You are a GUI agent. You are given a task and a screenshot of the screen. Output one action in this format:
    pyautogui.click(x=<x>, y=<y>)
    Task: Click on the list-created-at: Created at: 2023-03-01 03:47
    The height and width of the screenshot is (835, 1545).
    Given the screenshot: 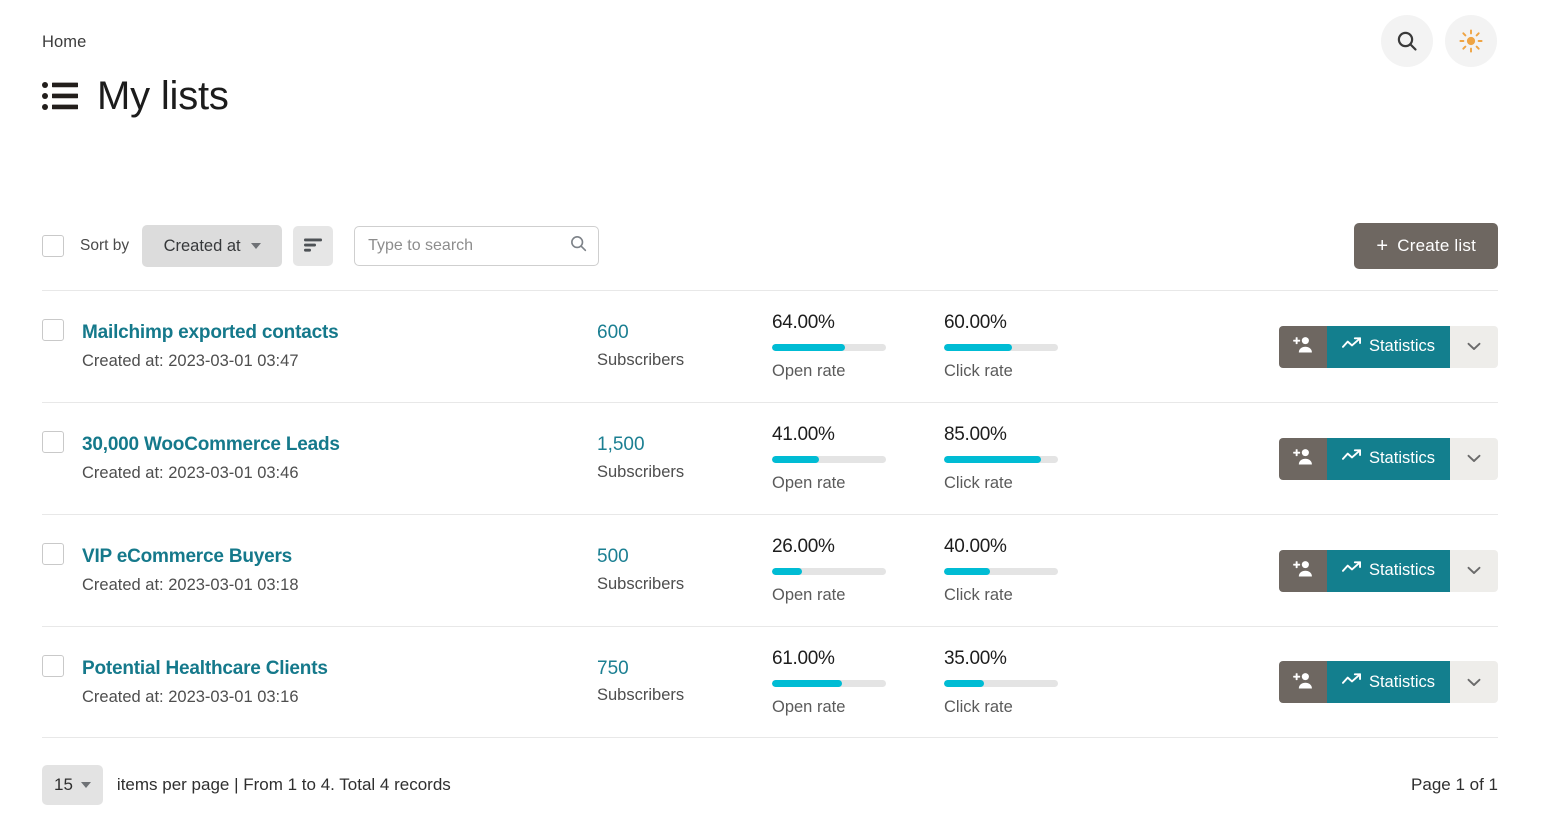 What is the action you would take?
    pyautogui.click(x=190, y=361)
    